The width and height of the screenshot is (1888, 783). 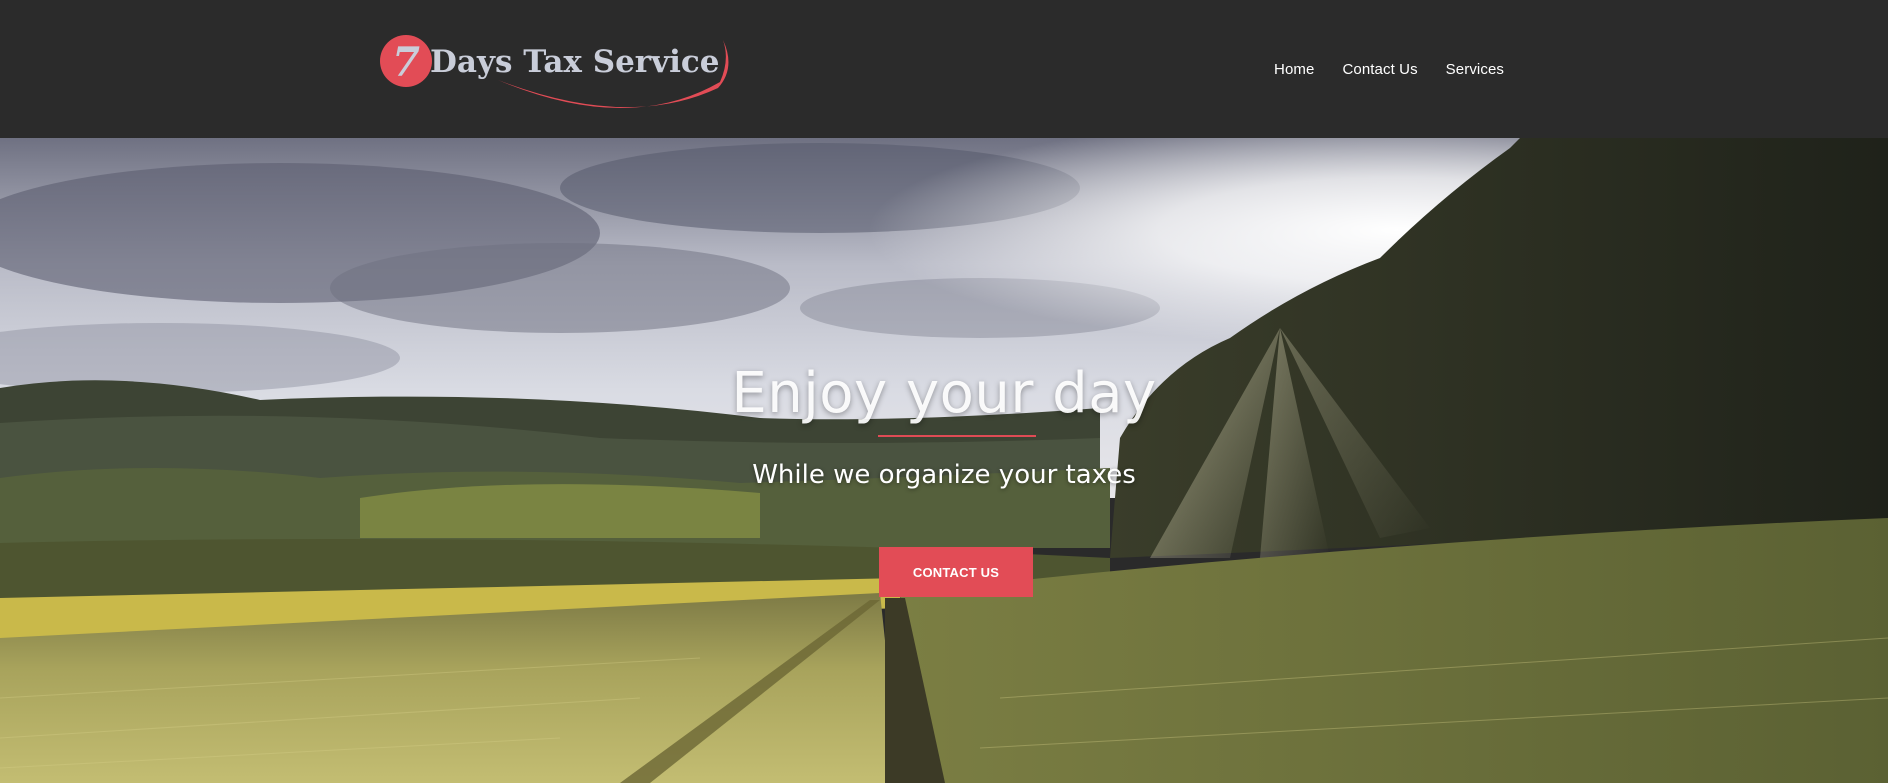 What do you see at coordinates (944, 475) in the screenshot?
I see `hero-subtitle: While we organize your taxes` at bounding box center [944, 475].